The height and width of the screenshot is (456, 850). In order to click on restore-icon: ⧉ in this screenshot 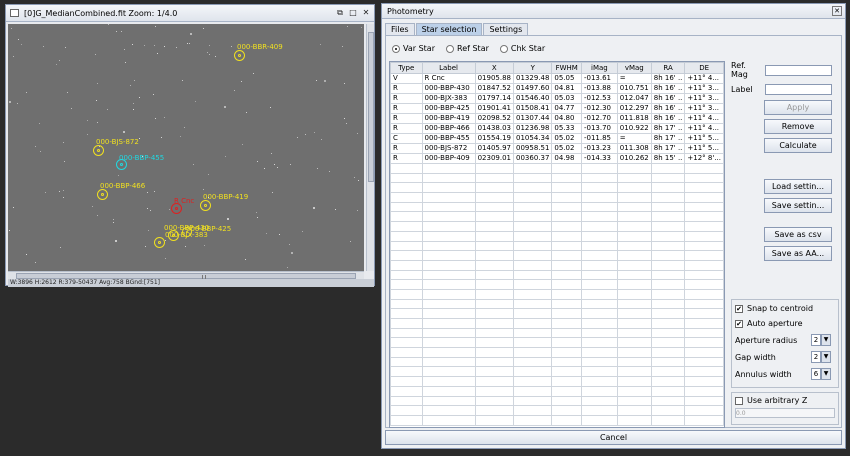, I will do `click(340, 13)`.